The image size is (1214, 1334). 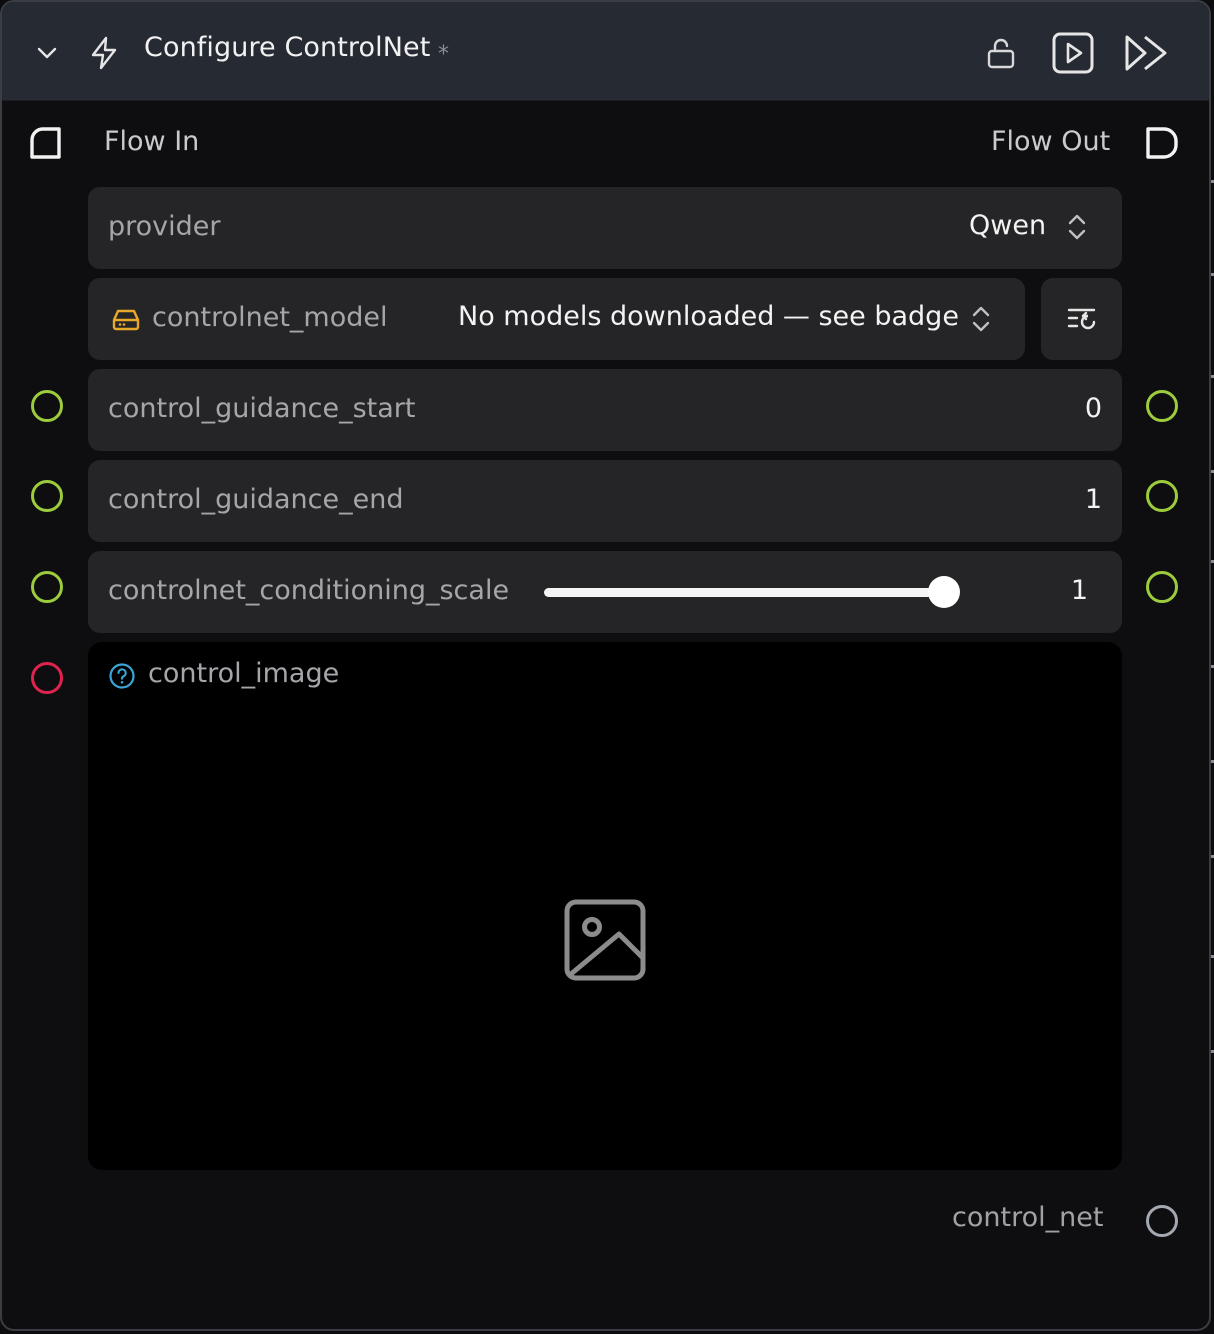 What do you see at coordinates (1162, 406) in the screenshot?
I see `control-guidance-start-output-handle` at bounding box center [1162, 406].